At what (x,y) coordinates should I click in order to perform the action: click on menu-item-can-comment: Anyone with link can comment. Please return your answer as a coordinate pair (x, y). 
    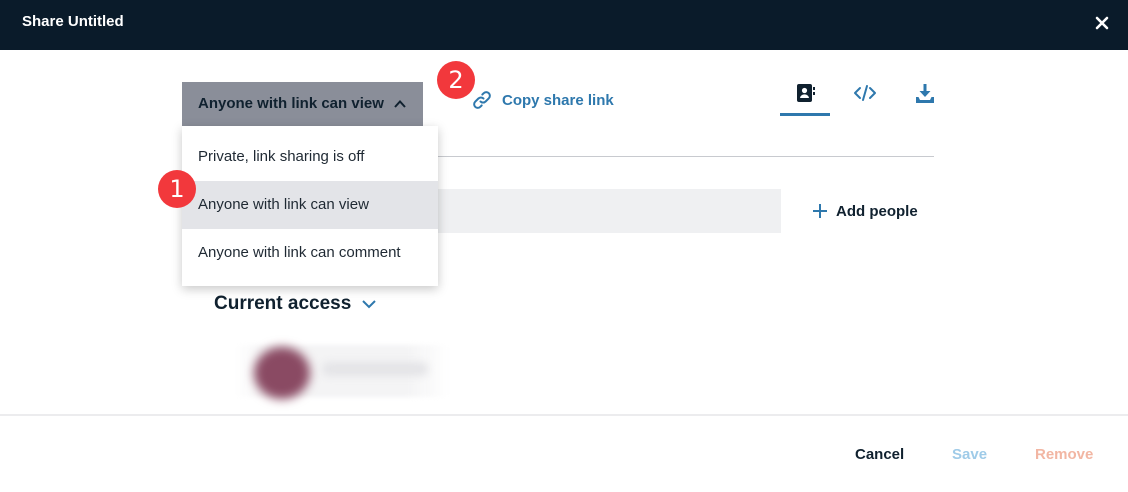
    Looking at the image, I should click on (310, 253).